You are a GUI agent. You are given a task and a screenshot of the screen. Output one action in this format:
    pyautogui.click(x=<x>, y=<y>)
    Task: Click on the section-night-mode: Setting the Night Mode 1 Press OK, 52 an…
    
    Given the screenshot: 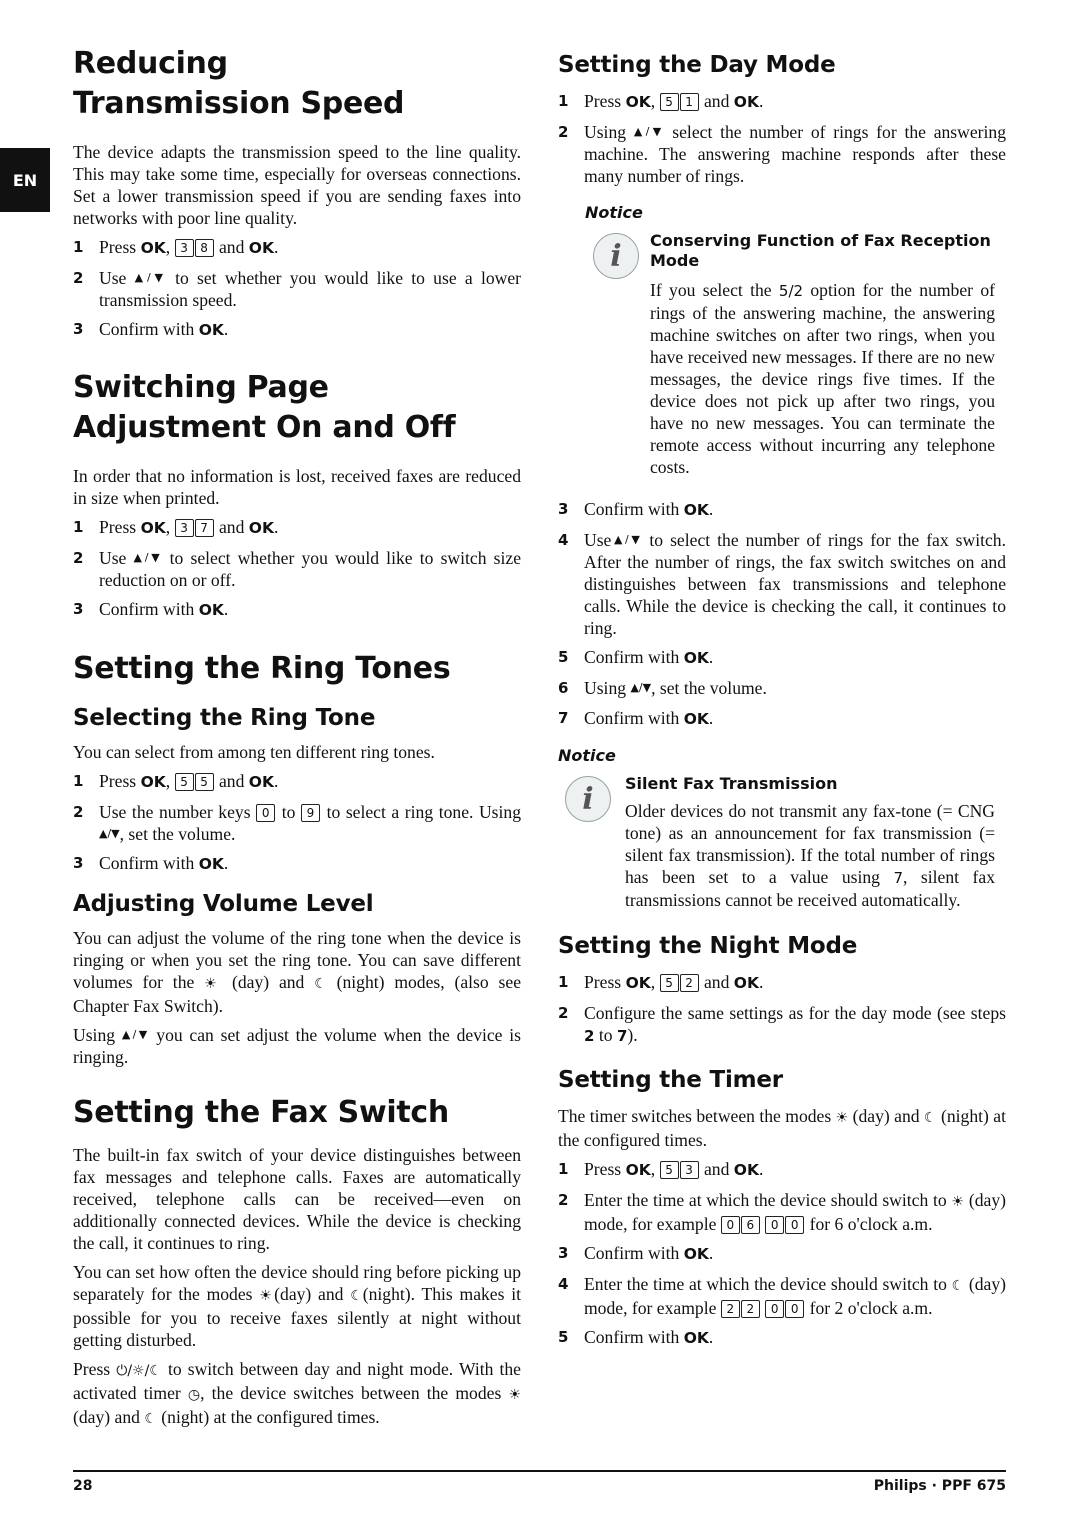 What is the action you would take?
    pyautogui.click(x=782, y=989)
    